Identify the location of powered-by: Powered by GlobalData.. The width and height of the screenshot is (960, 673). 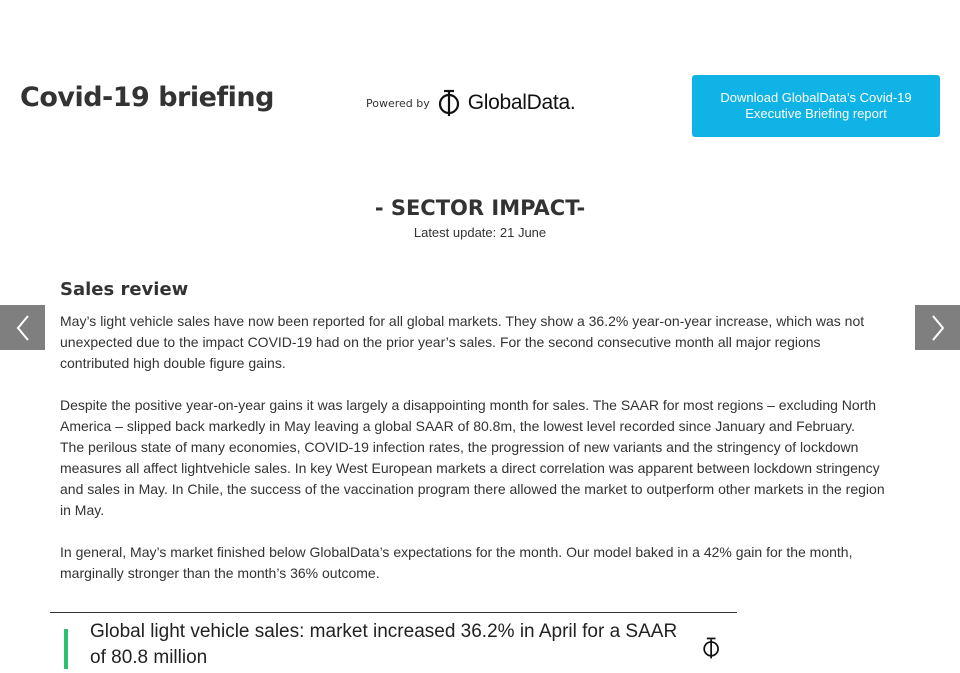
(471, 103).